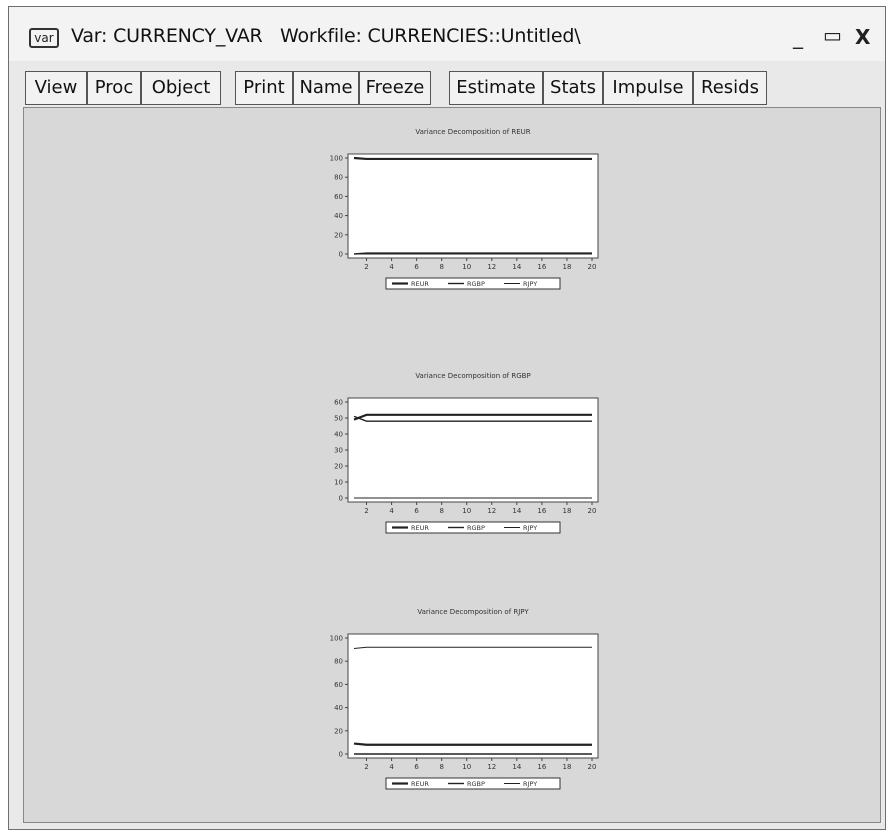 The width and height of the screenshot is (888, 835). Describe the element at coordinates (395, 88) in the screenshot. I see `freeze-button: Freeze` at that location.